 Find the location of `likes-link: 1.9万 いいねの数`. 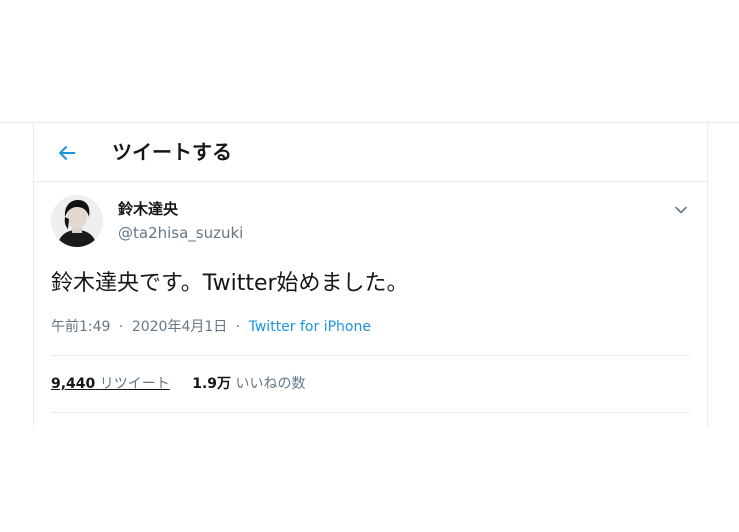

likes-link: 1.9万 いいねの数 is located at coordinates (248, 384).